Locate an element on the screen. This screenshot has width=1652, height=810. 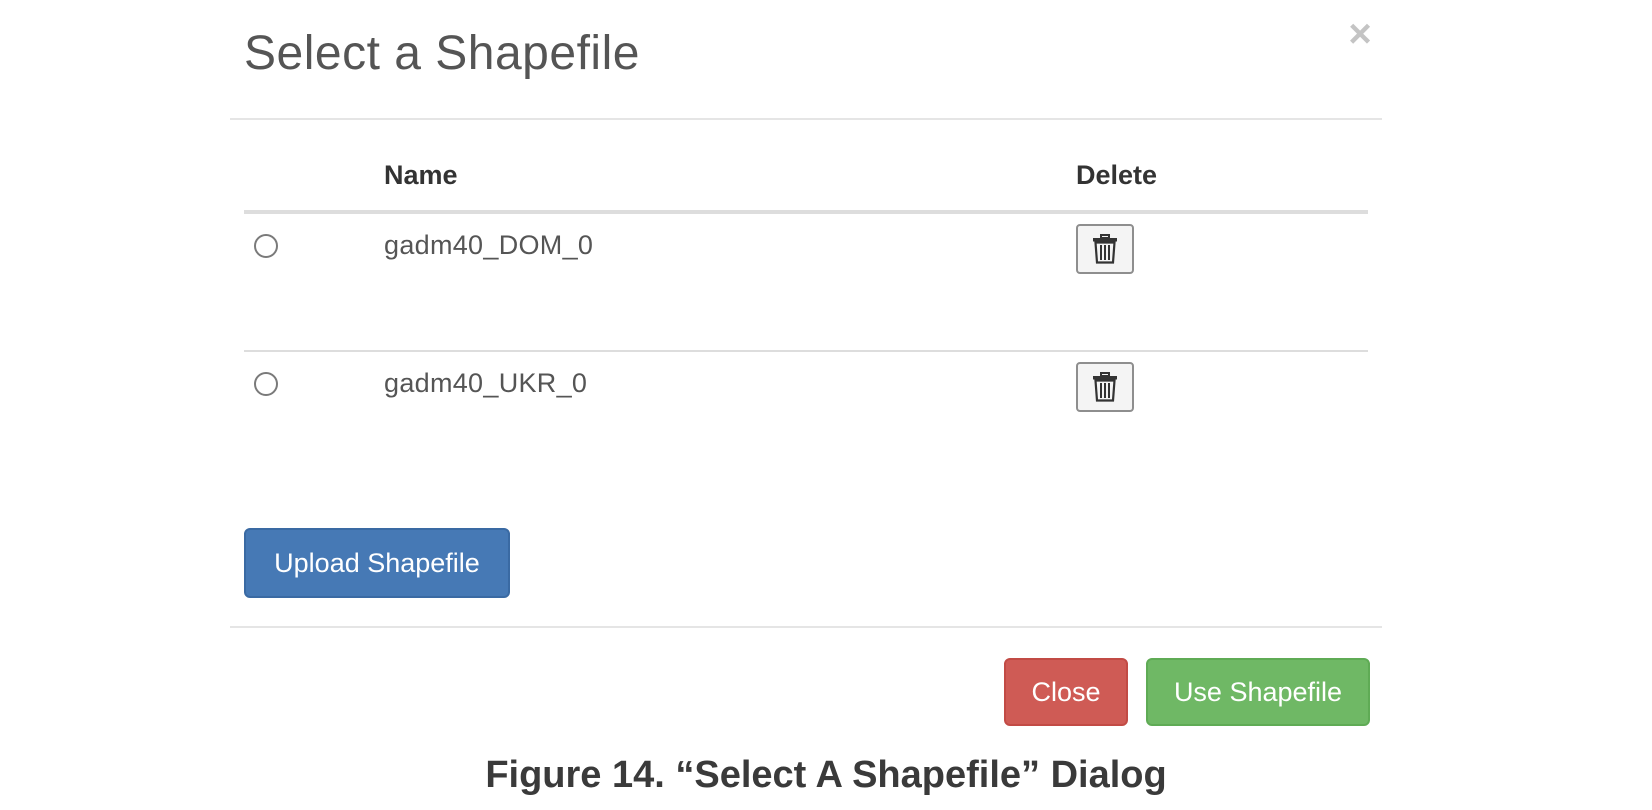
table-header: Name Delete is located at coordinates (806, 182).